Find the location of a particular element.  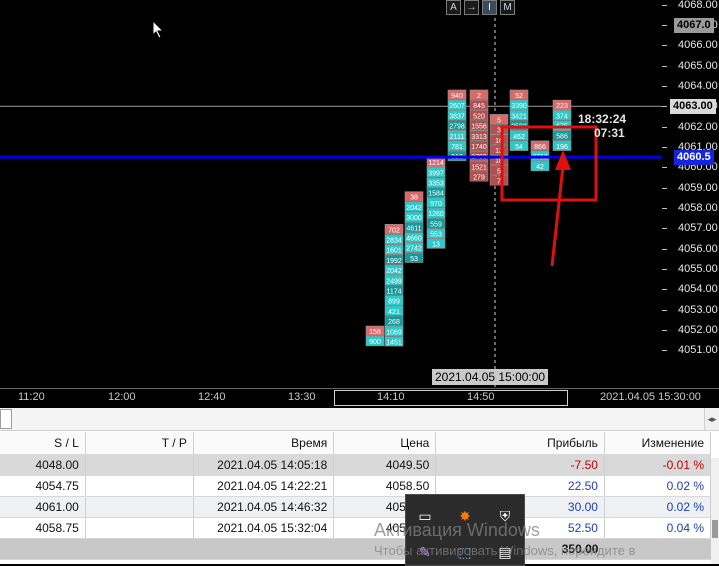

footprint-cell-value: 3 is located at coordinates (499, 131).